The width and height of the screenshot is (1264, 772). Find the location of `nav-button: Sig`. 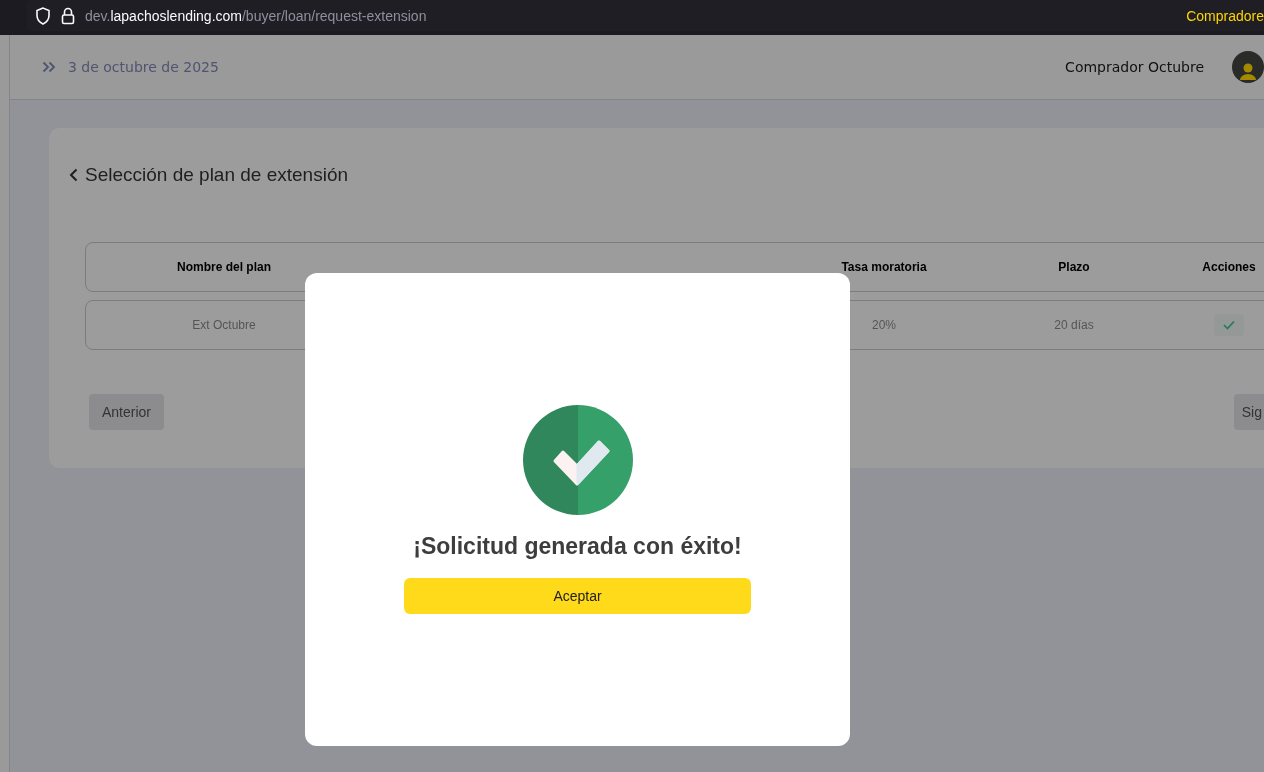

nav-button: Sig is located at coordinates (1248, 412).